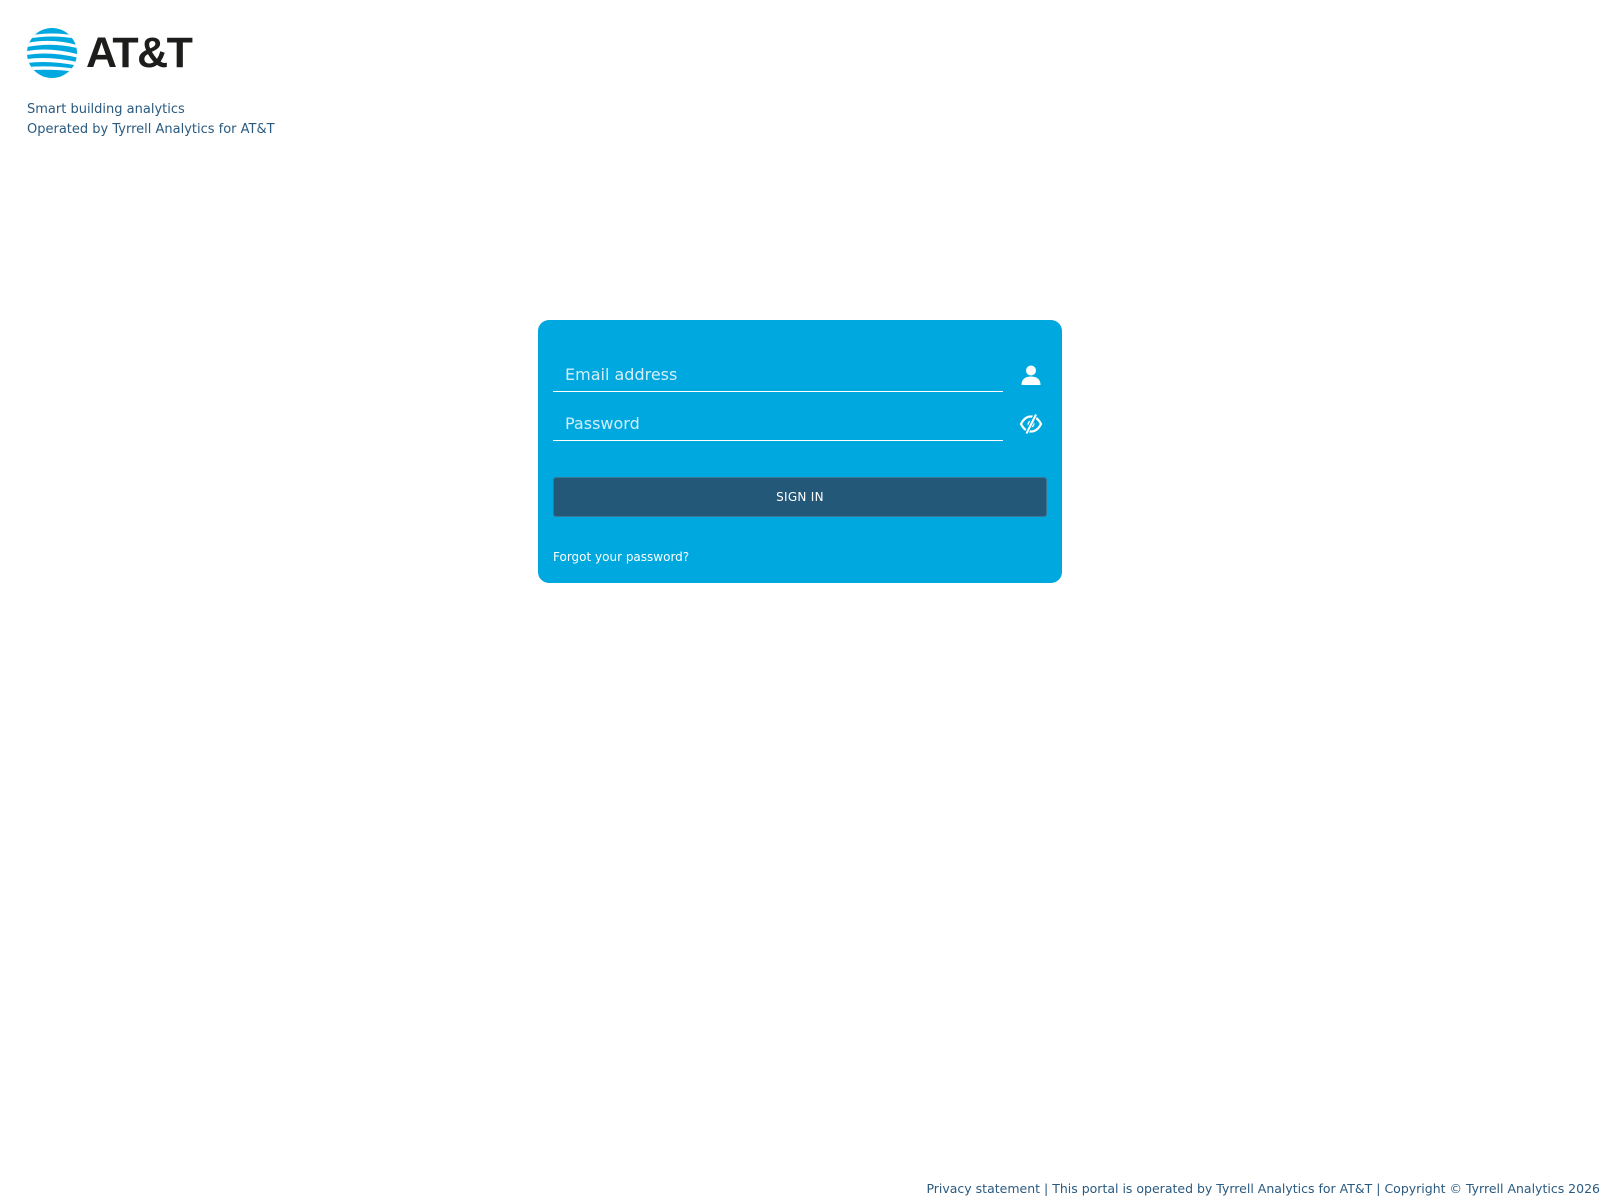 Image resolution: width=1600 pixels, height=1200 pixels. I want to click on eye-slash-icon, so click(1031, 424).